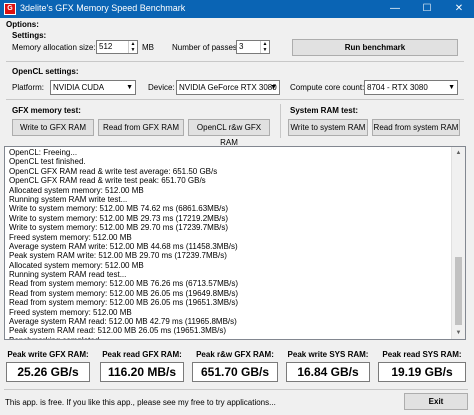 The image size is (474, 415). I want to click on sys-test-header: System RAM test:, so click(324, 110).